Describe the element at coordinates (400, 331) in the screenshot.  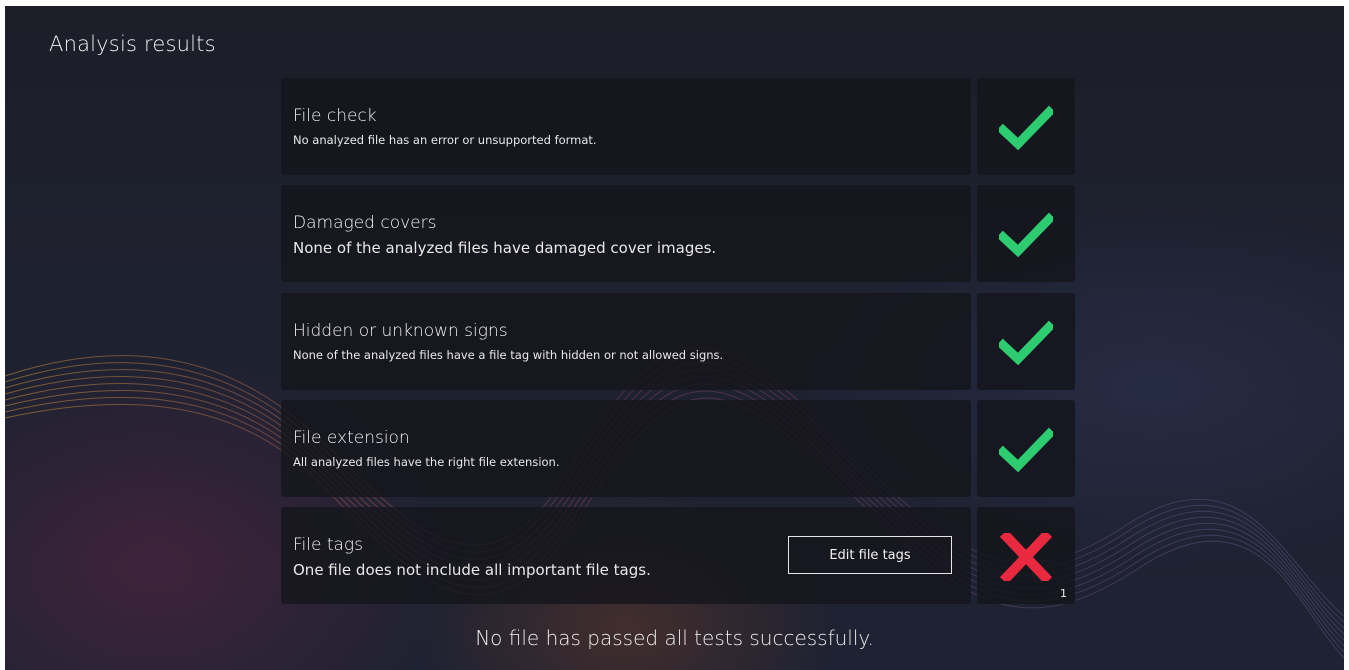
I see `result-title: Hidden or unknown signs` at that location.